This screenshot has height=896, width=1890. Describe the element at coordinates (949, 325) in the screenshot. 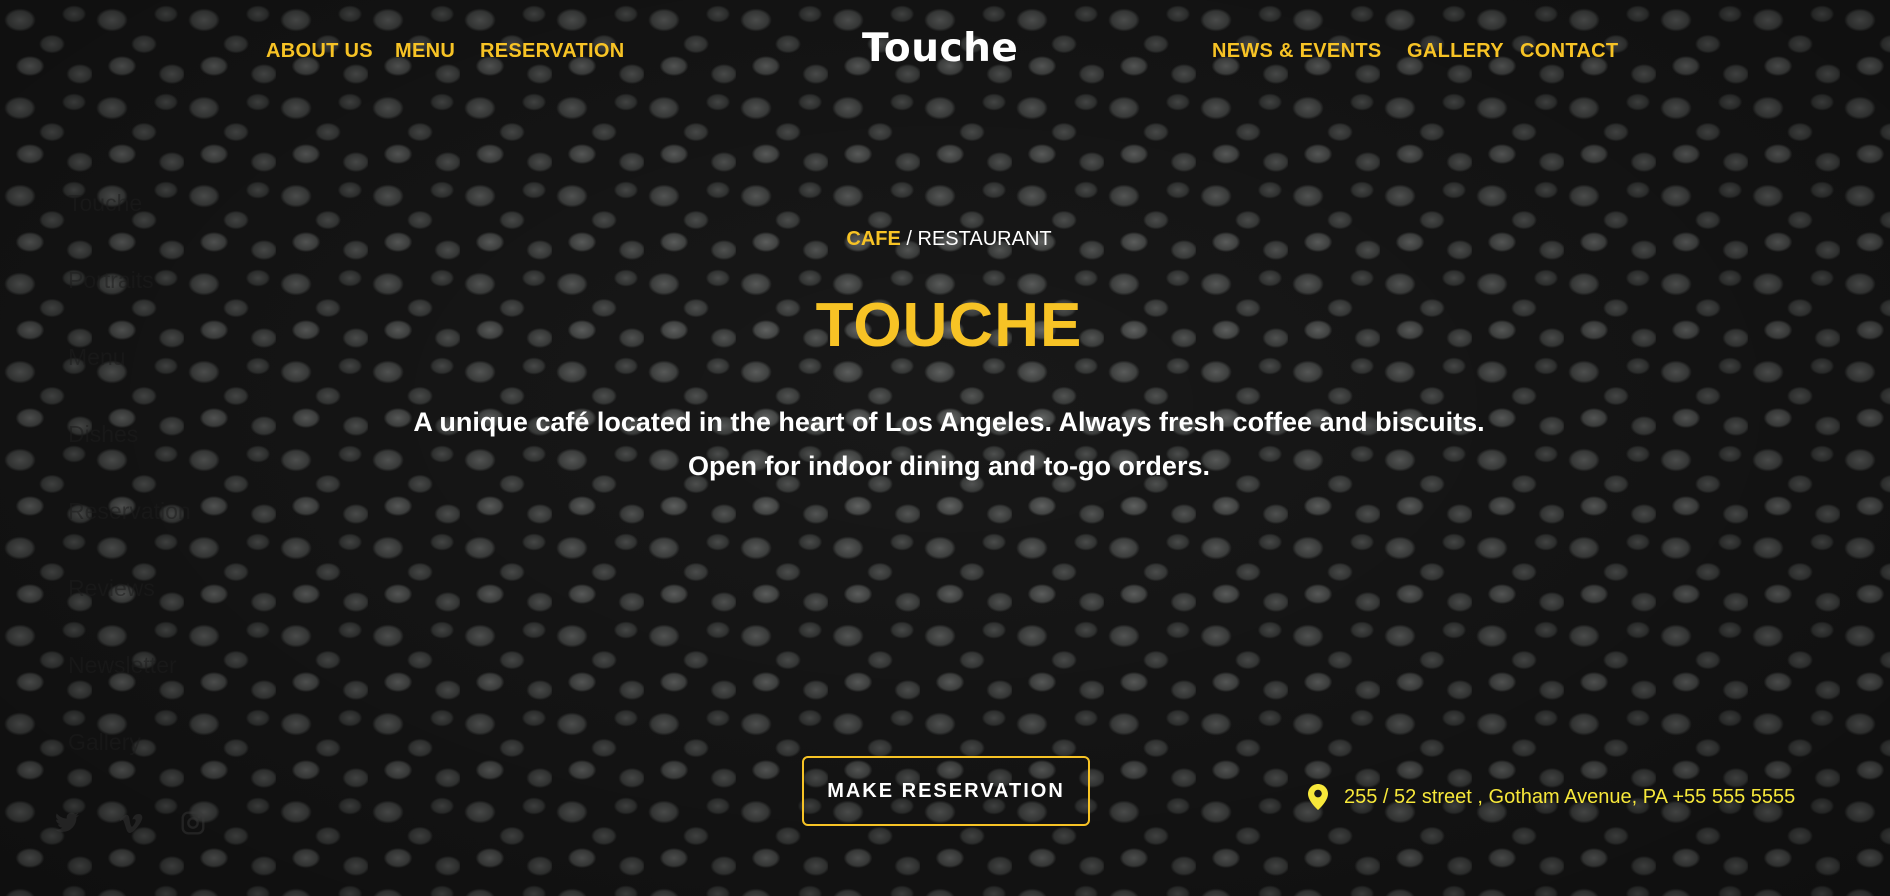

I see `hero-title: TOUCHE` at that location.